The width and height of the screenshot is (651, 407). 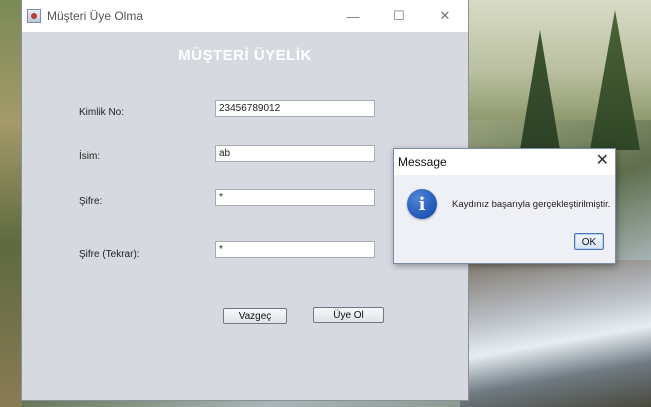 I want to click on close-button: ✕, so click(x=445, y=16).